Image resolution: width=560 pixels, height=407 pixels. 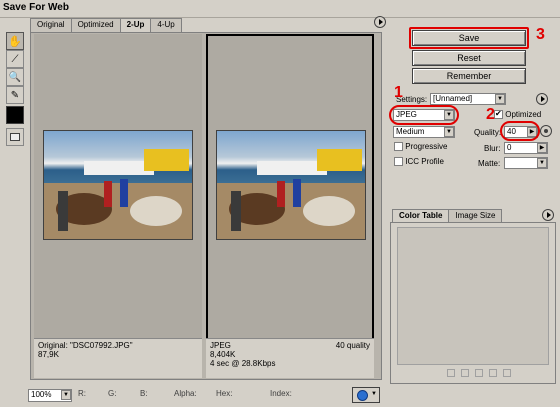 I want to click on color-table-panel, so click(x=473, y=303).